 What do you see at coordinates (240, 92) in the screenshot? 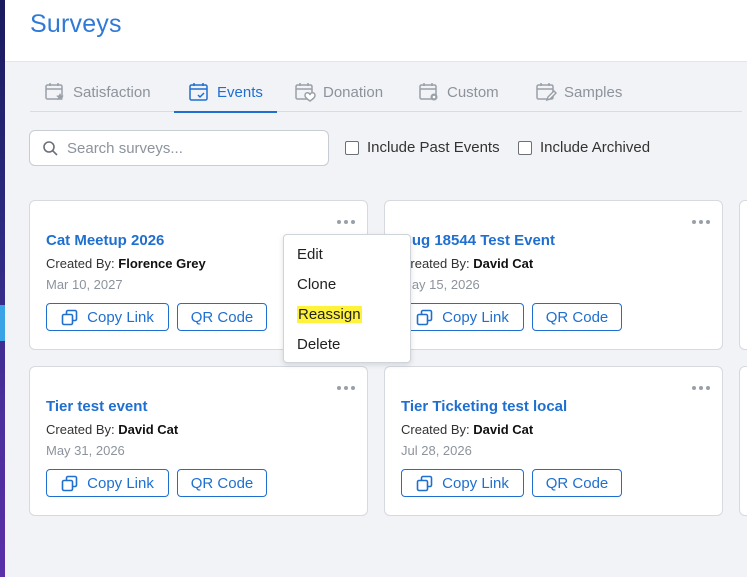
I see `tab-label: Events` at bounding box center [240, 92].